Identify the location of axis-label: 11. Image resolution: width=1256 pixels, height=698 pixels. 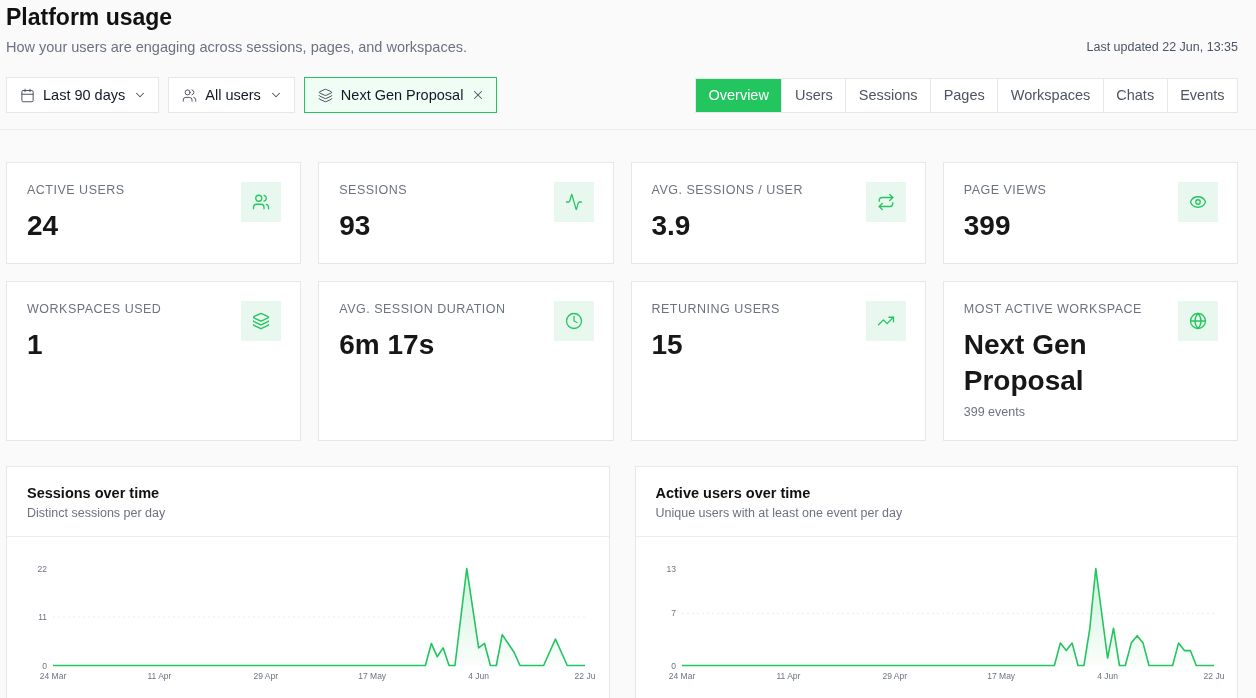
(42, 617).